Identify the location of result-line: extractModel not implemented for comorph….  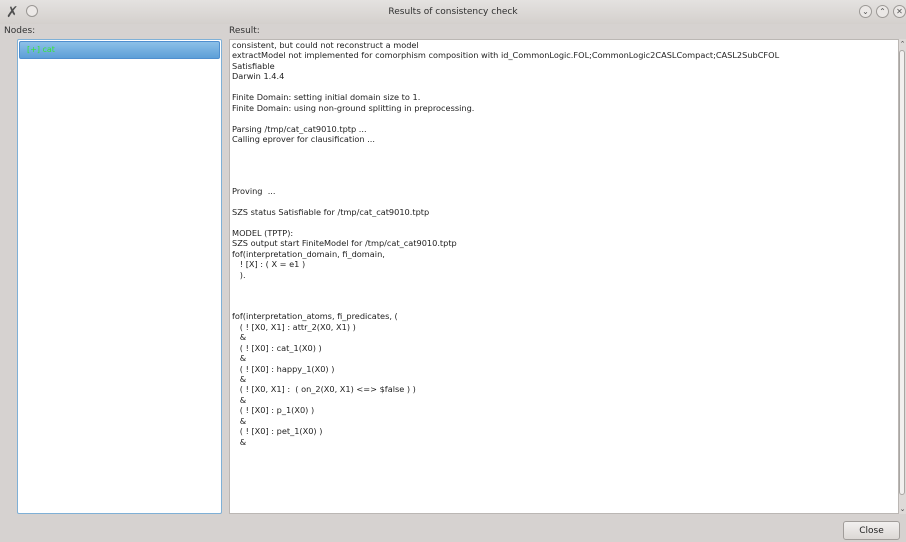
(506, 55).